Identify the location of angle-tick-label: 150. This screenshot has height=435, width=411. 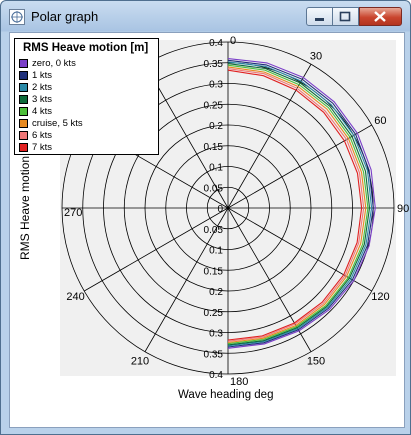
(316, 361).